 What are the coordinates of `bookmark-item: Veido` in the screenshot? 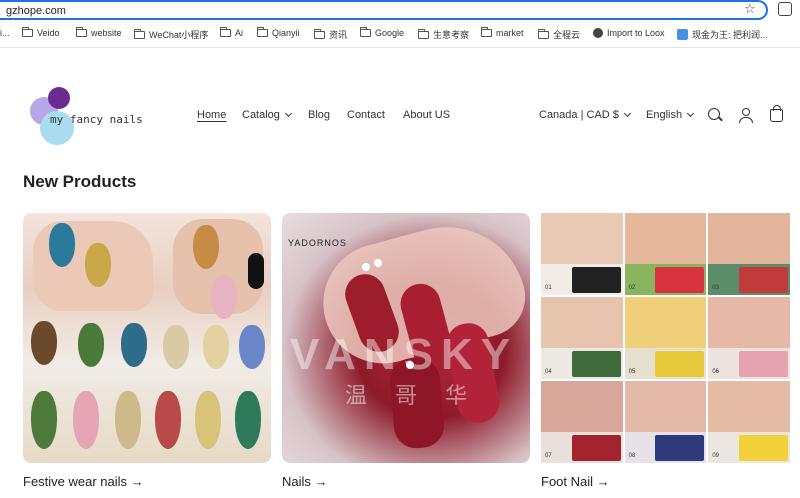 It's located at (41, 32).